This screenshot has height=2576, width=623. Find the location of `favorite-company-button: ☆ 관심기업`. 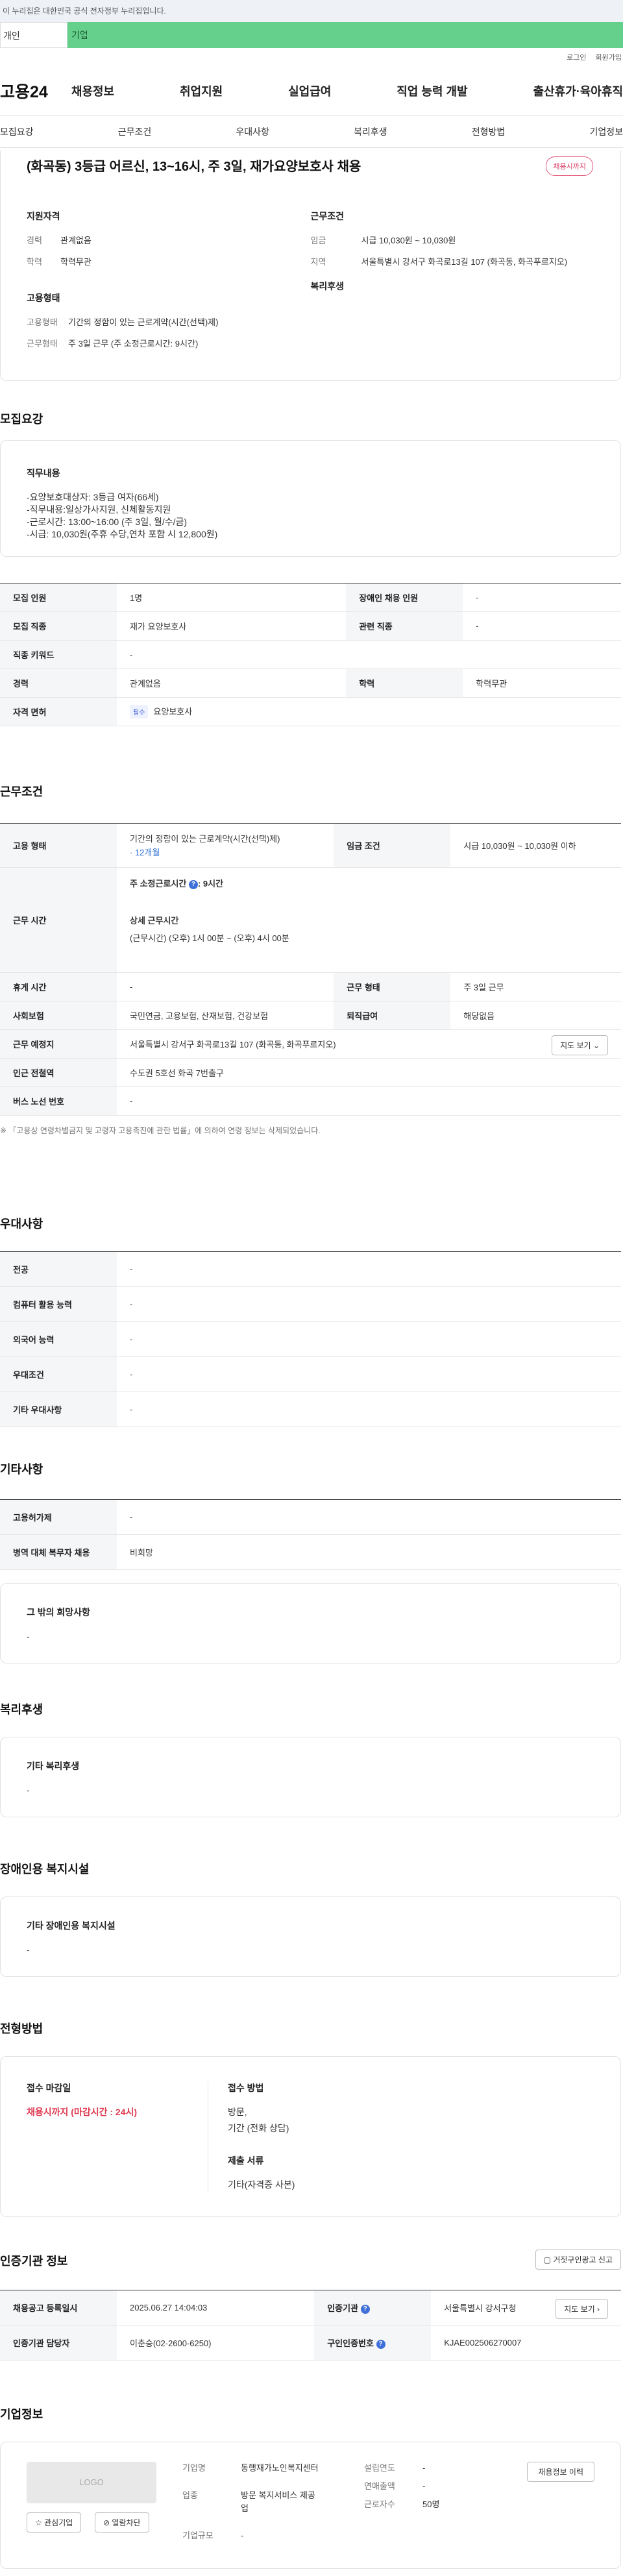

favorite-company-button: ☆ 관심기업 is located at coordinates (55, 2522).